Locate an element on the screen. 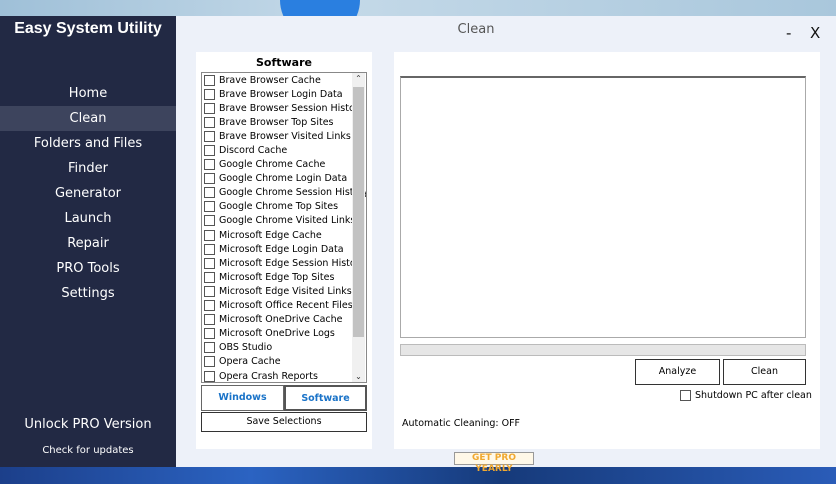 Image resolution: width=836 pixels, height=484 pixels. list-item: Brave Browser Login Data is located at coordinates (284, 94).